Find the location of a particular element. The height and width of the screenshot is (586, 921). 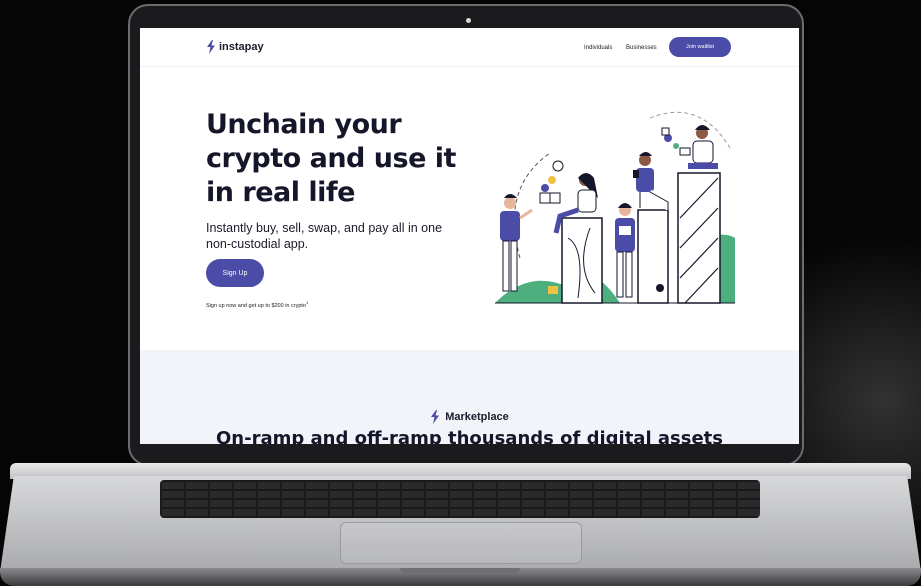

hero-illustration is located at coordinates (615, 207).